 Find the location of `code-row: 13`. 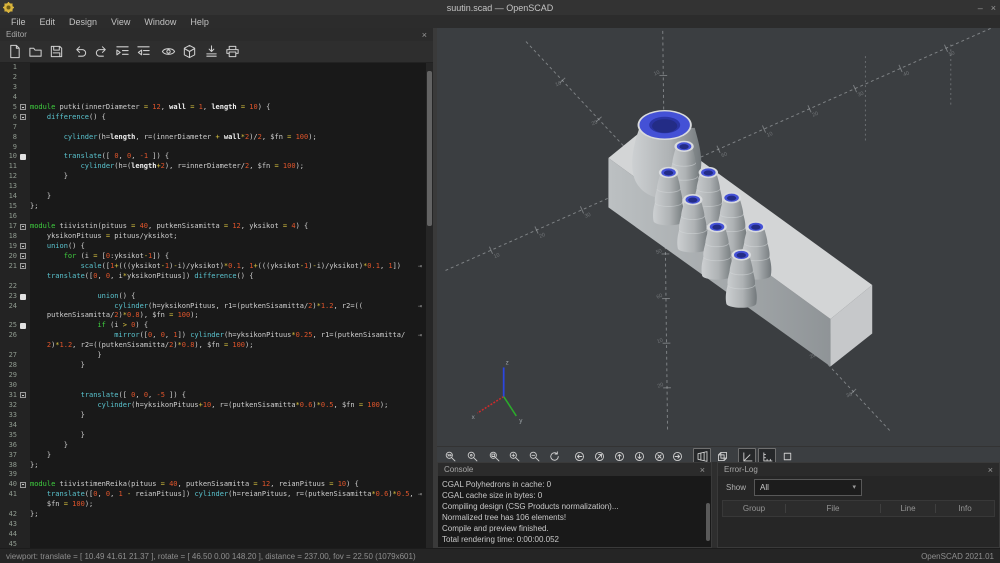

code-row: 13 is located at coordinates (216, 187).